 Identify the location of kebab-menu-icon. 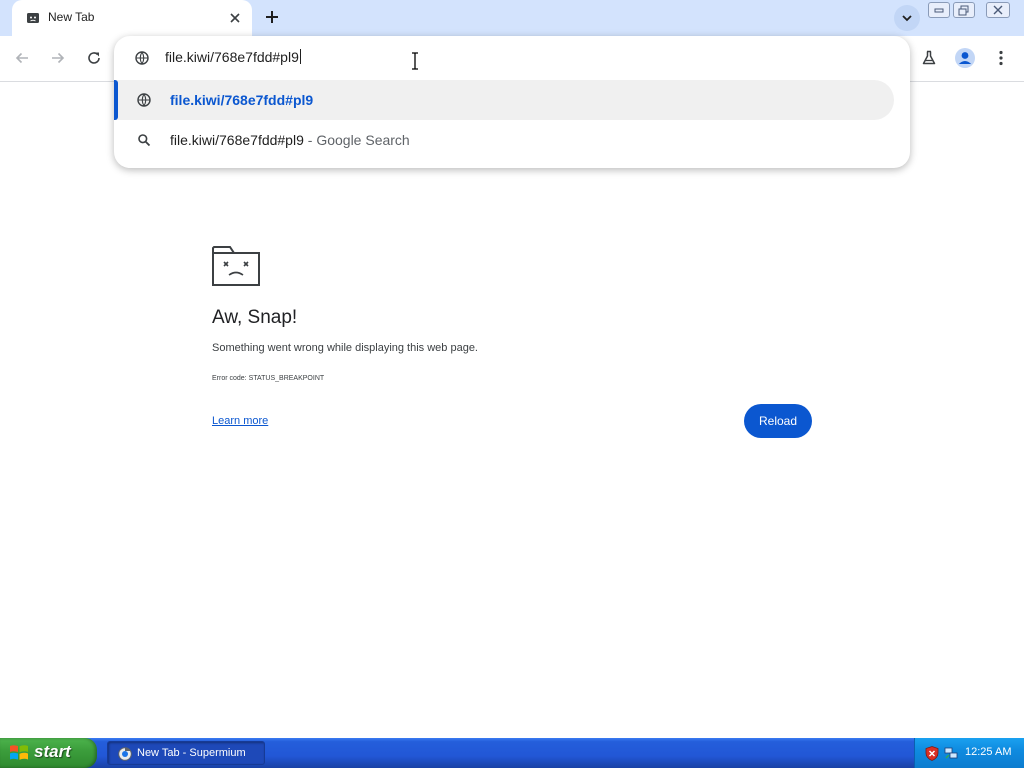
(1001, 58).